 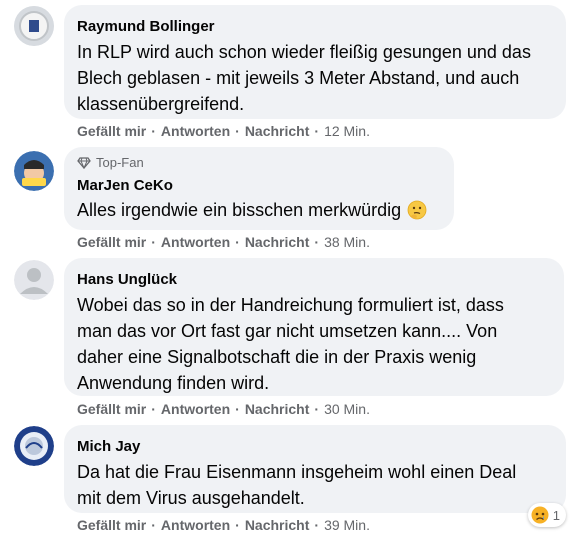 I want to click on comment-author: MarJen CeKo, so click(x=259, y=185).